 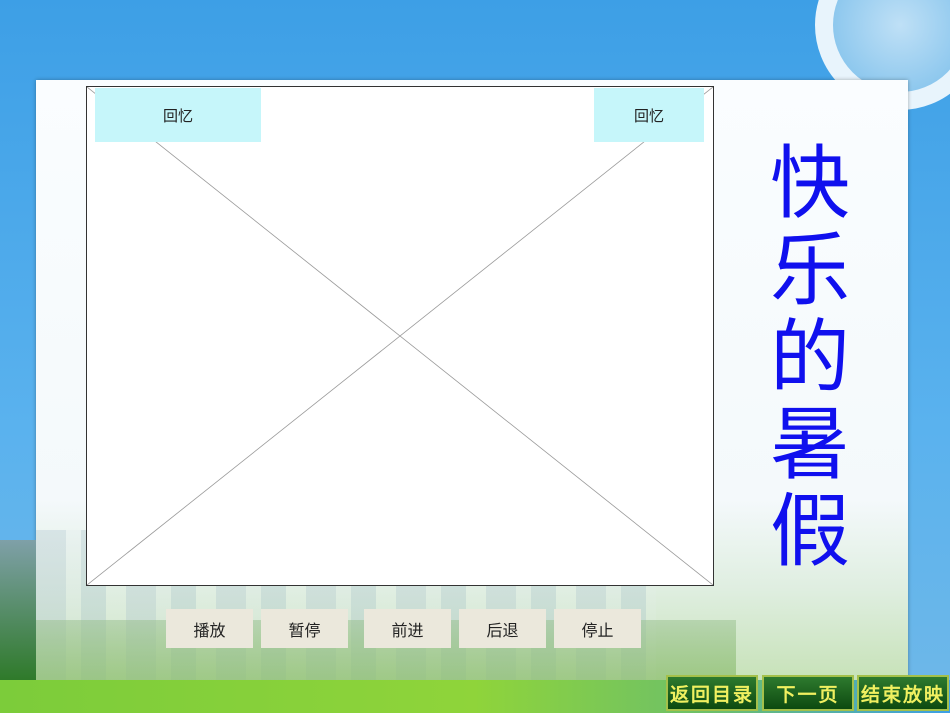 What do you see at coordinates (407, 628) in the screenshot?
I see `forward-button: 前进` at bounding box center [407, 628].